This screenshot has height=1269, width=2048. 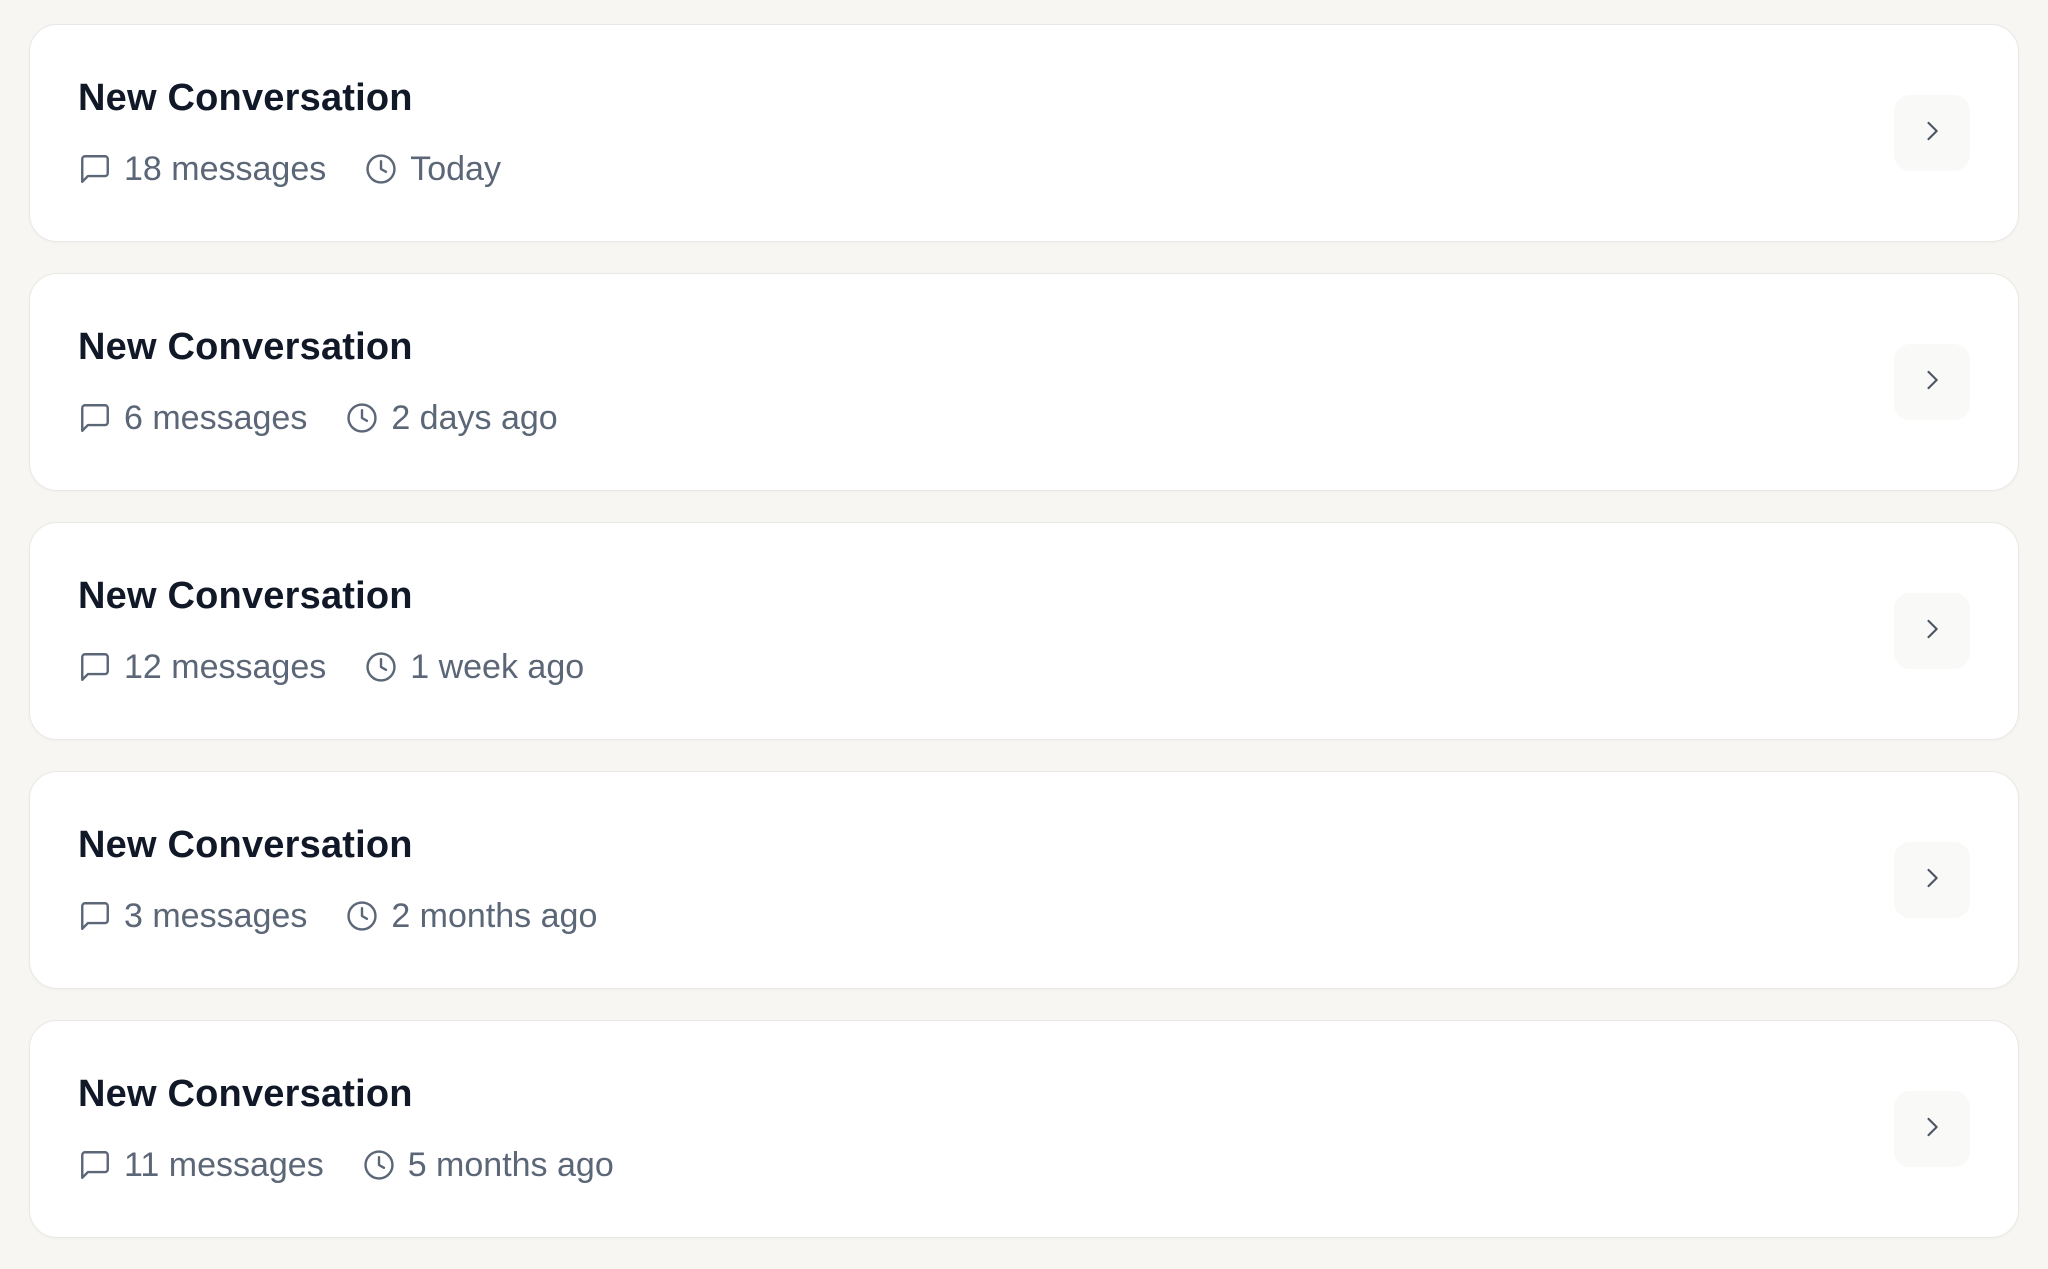 I want to click on message-count-label: 3 messages, so click(x=216, y=915).